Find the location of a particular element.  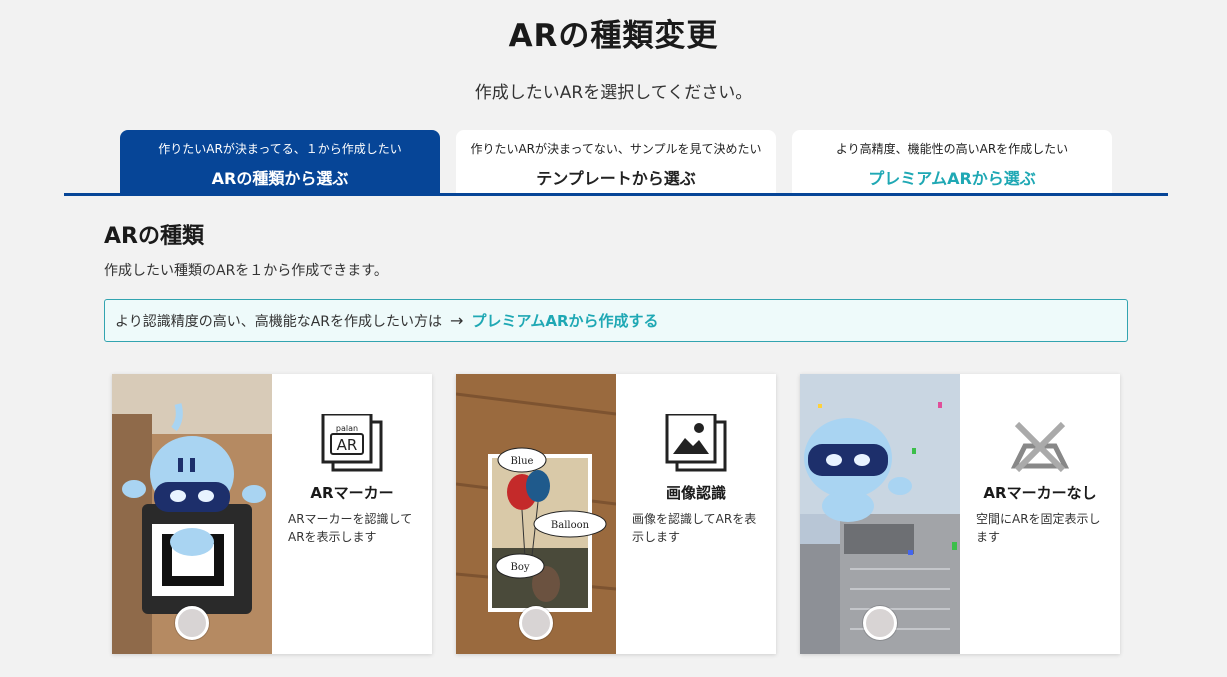

tab-premium: より高精度、機能性の高いARを作成したい プレミアムARから選ぶ is located at coordinates (952, 162).